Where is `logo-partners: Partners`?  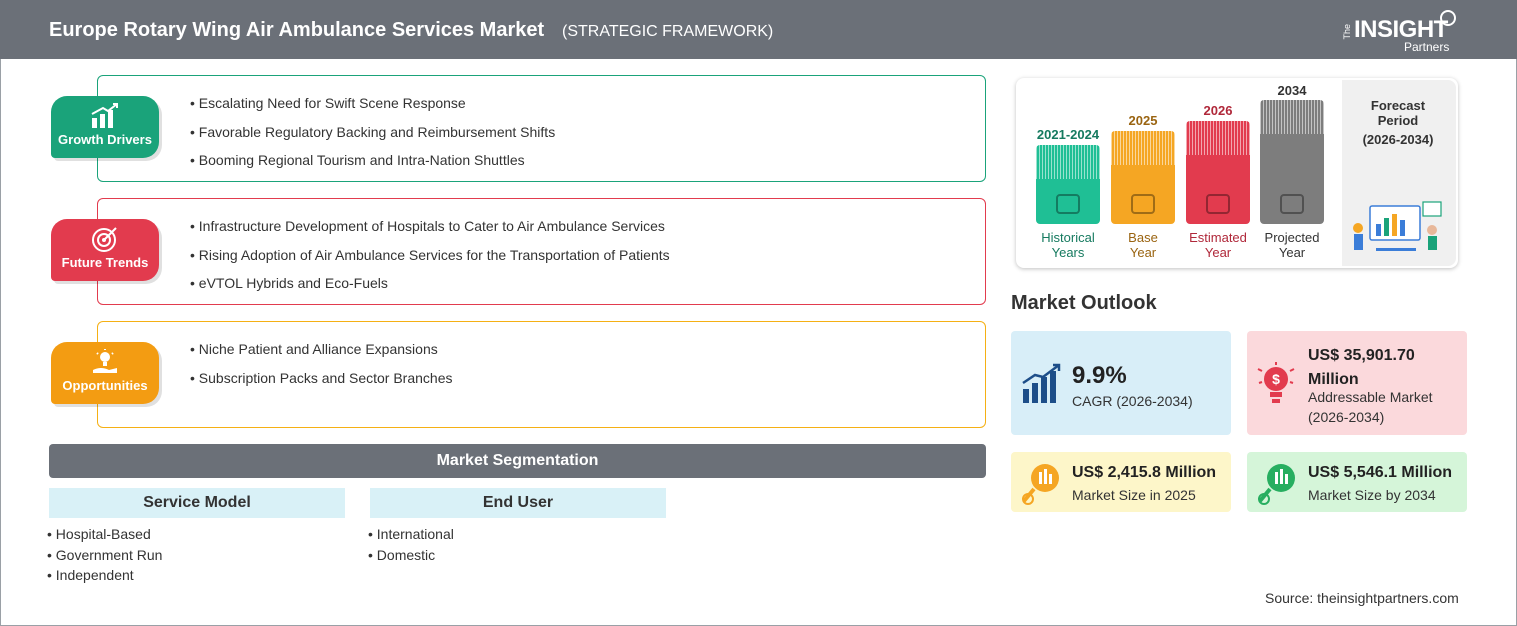 logo-partners: Partners is located at coordinates (1427, 47).